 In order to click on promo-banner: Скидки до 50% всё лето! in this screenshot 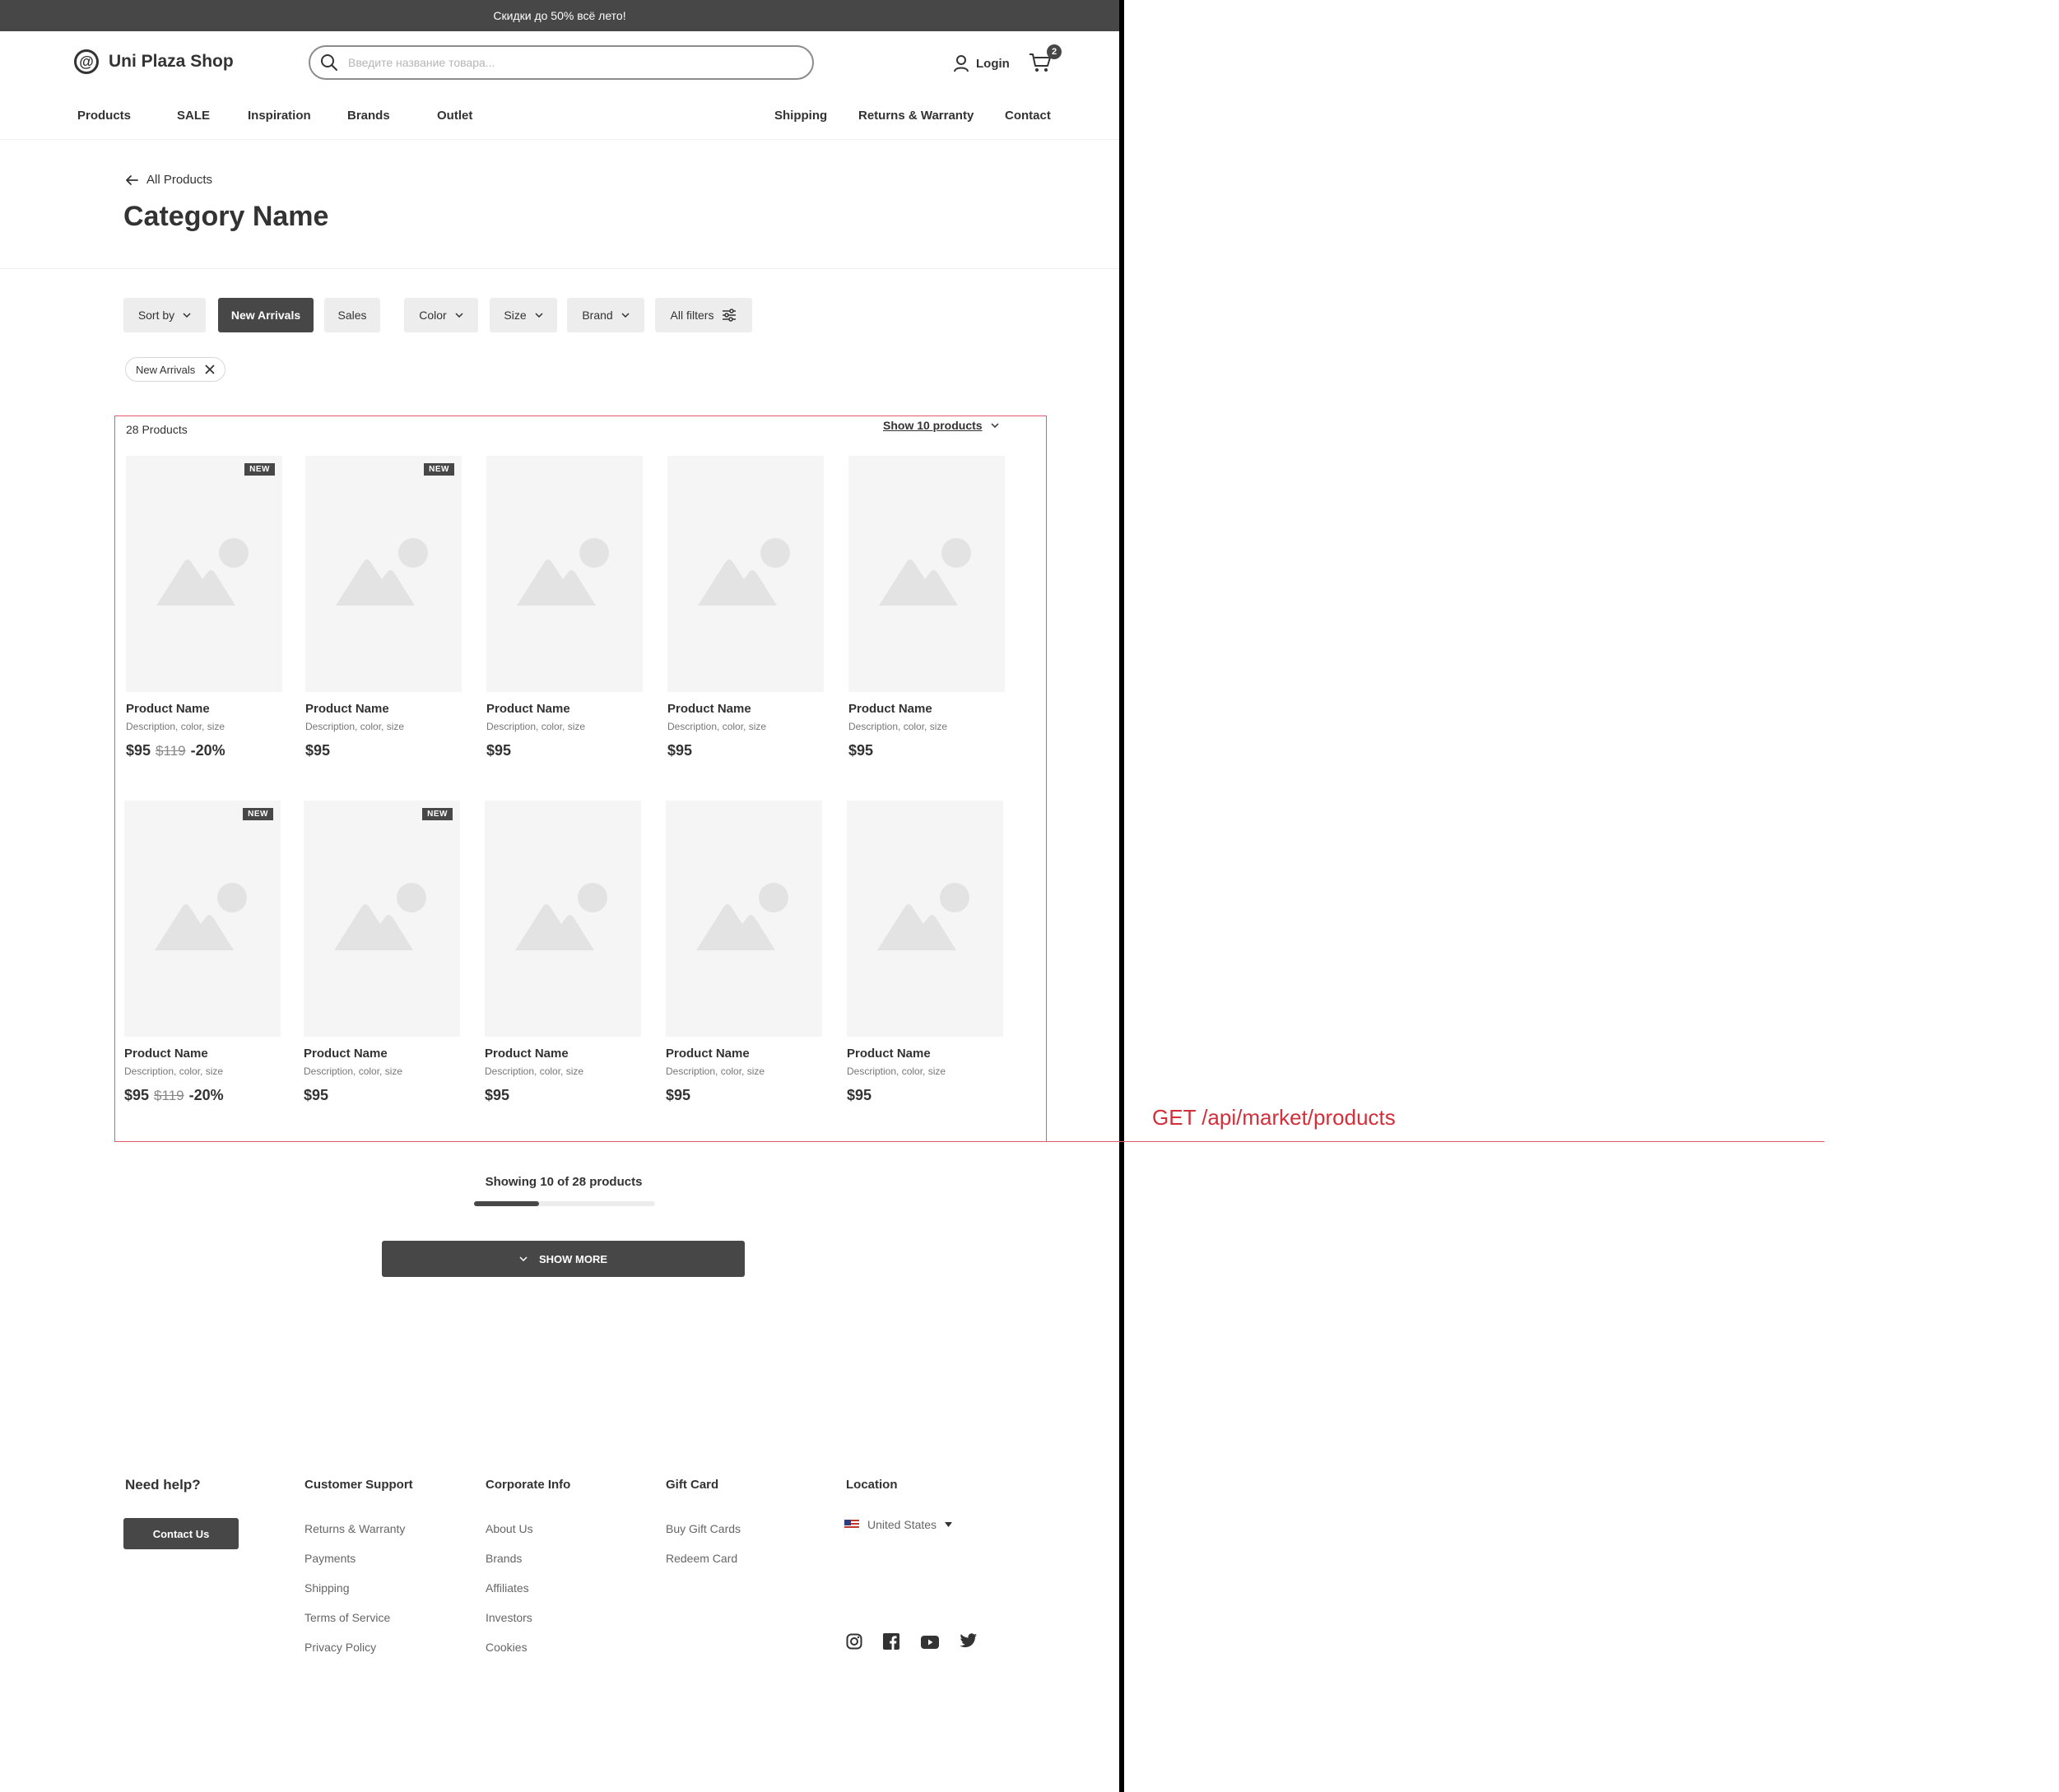, I will do `click(559, 15)`.